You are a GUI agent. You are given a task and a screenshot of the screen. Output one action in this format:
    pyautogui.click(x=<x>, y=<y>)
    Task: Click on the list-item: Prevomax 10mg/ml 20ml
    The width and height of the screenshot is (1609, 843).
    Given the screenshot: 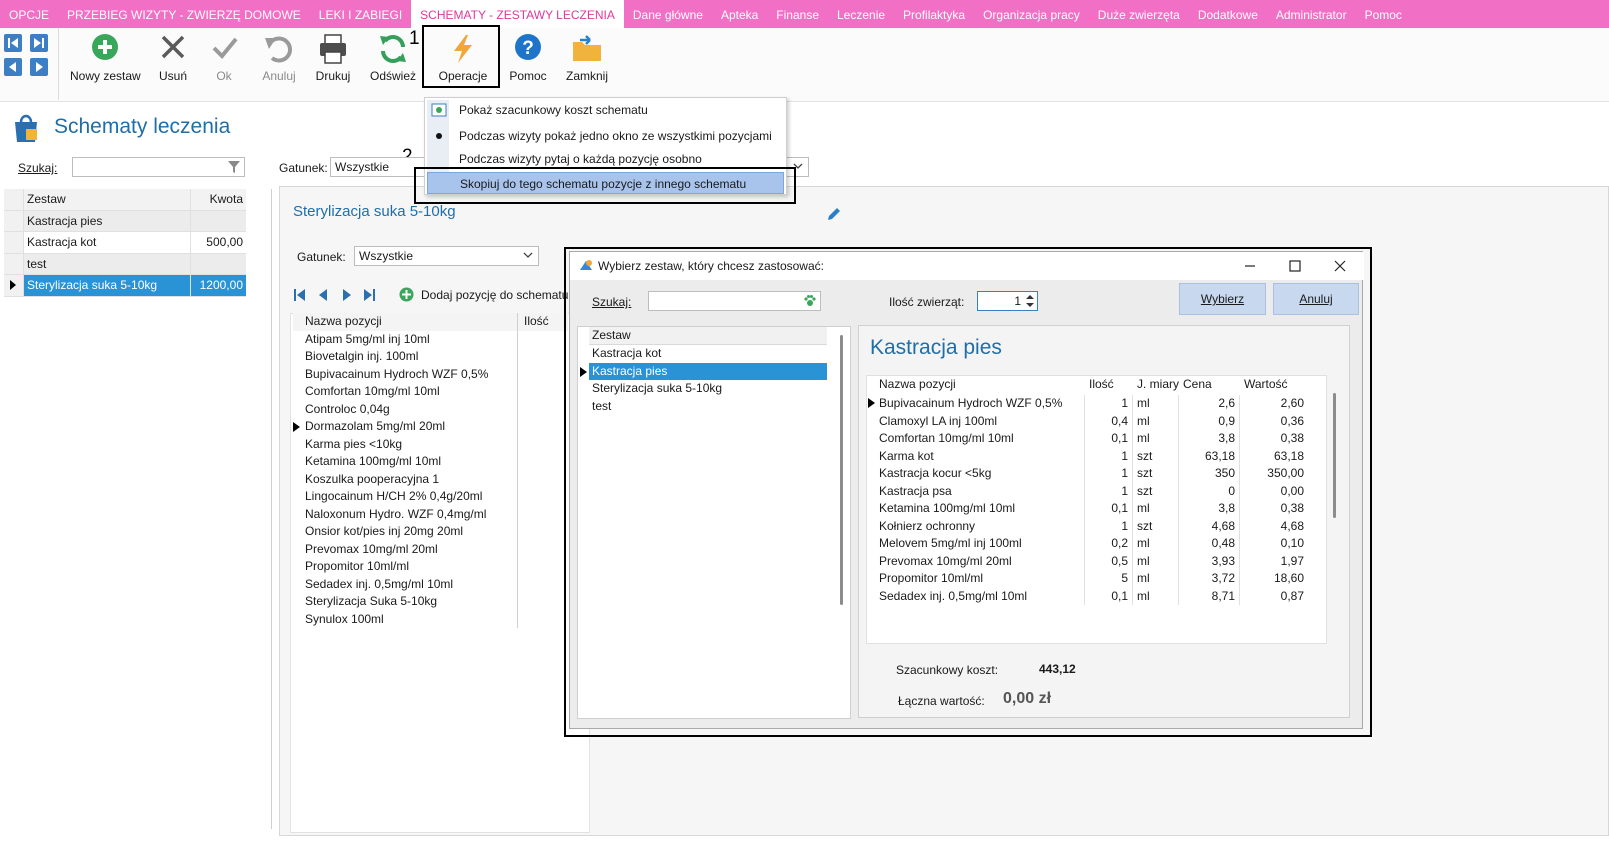 What is the action you would take?
    pyautogui.click(x=430, y=549)
    